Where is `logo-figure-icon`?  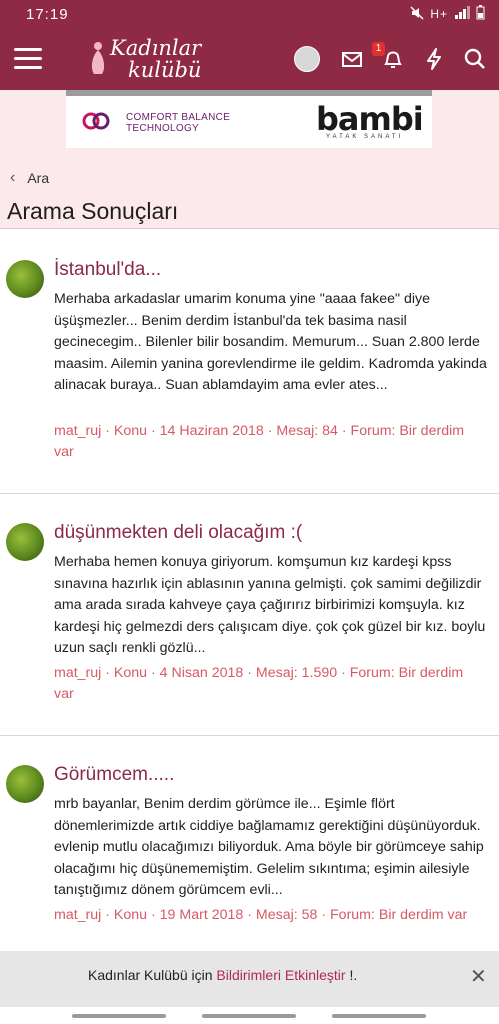 logo-figure-icon is located at coordinates (98, 58).